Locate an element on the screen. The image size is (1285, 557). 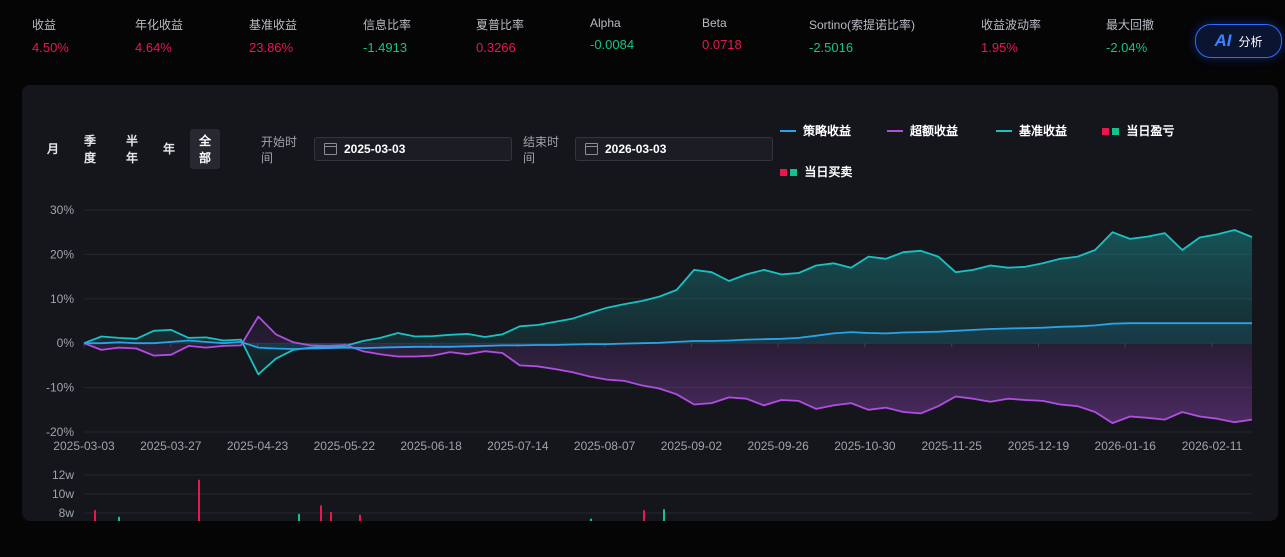
metric-sharpe-ratio: 夏普比率 0.3266 is located at coordinates (500, 35).